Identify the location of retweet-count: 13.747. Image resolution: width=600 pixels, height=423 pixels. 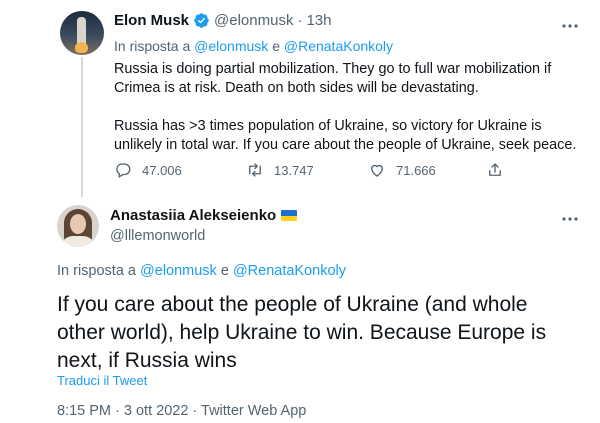
(294, 170).